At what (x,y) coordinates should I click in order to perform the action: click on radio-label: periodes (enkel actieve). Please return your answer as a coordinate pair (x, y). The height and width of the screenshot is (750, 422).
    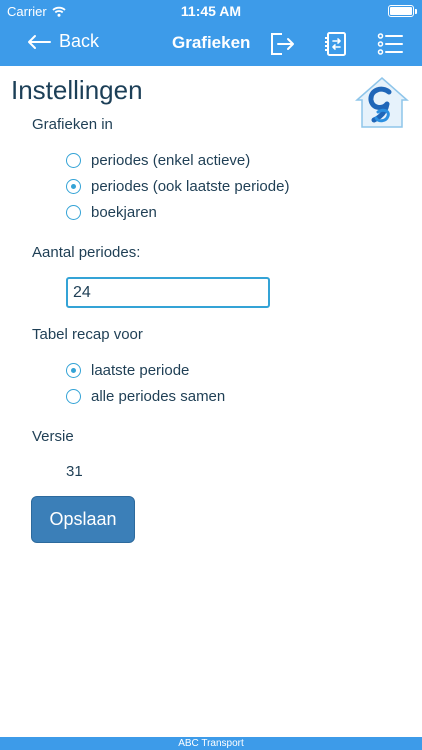
    Looking at the image, I should click on (171, 160).